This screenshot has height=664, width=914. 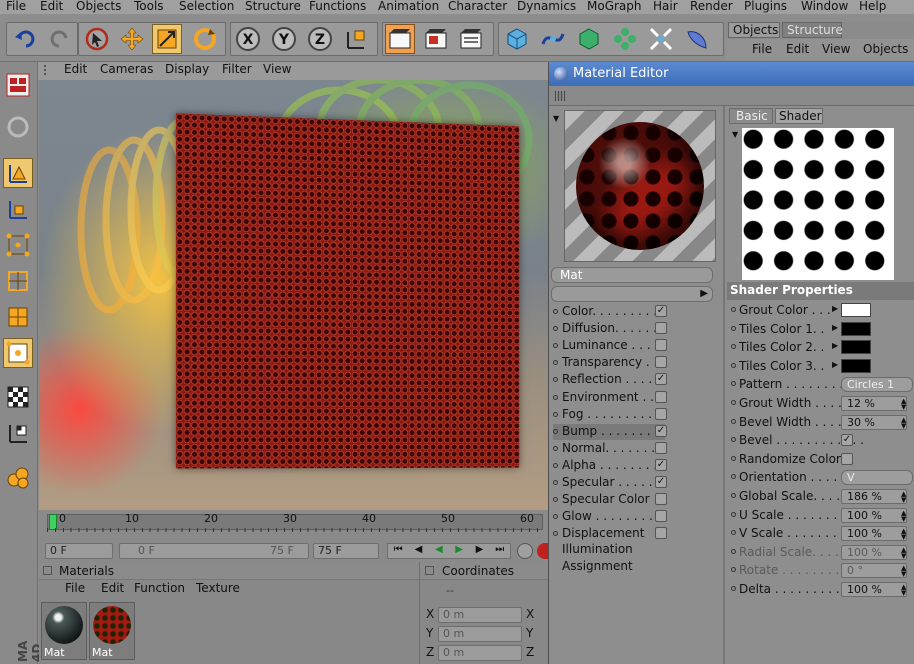 I want to click on autokey-icon, so click(x=542, y=551).